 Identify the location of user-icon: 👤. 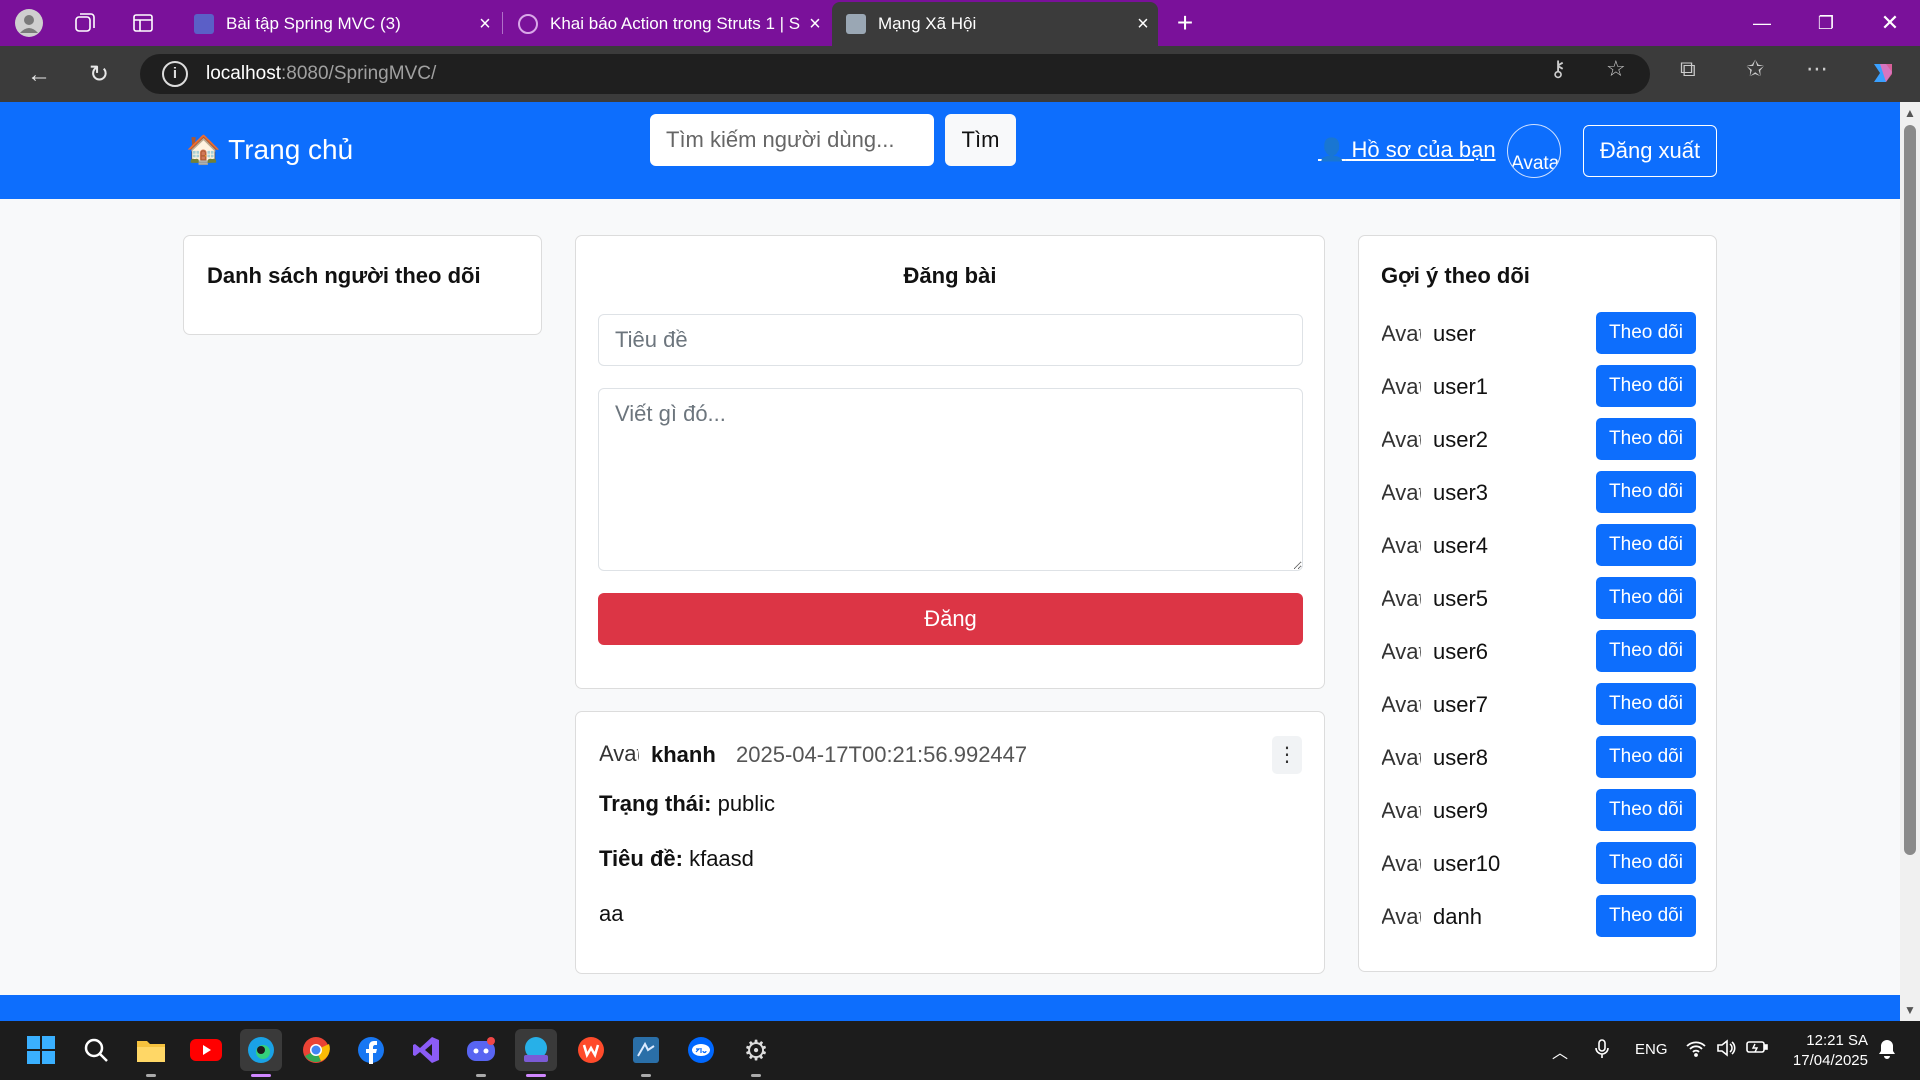
(1332, 149).